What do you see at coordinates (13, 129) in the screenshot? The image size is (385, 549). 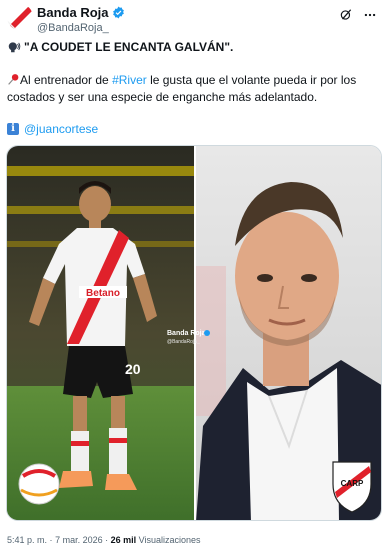 I see `information-icon: i` at bounding box center [13, 129].